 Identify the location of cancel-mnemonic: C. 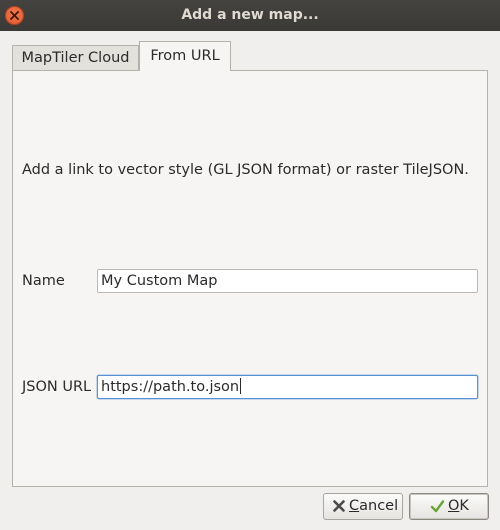
(354, 506).